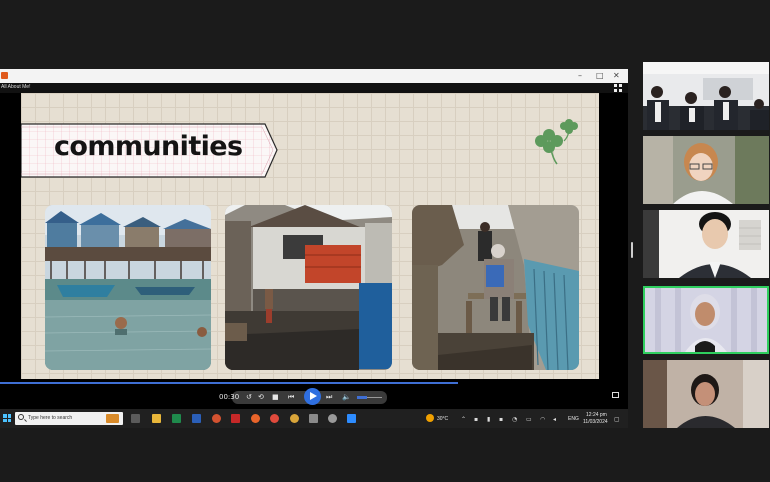 The height and width of the screenshot is (482, 770). What do you see at coordinates (706, 320) in the screenshot?
I see `participant-tile-woman-hijab` at bounding box center [706, 320].